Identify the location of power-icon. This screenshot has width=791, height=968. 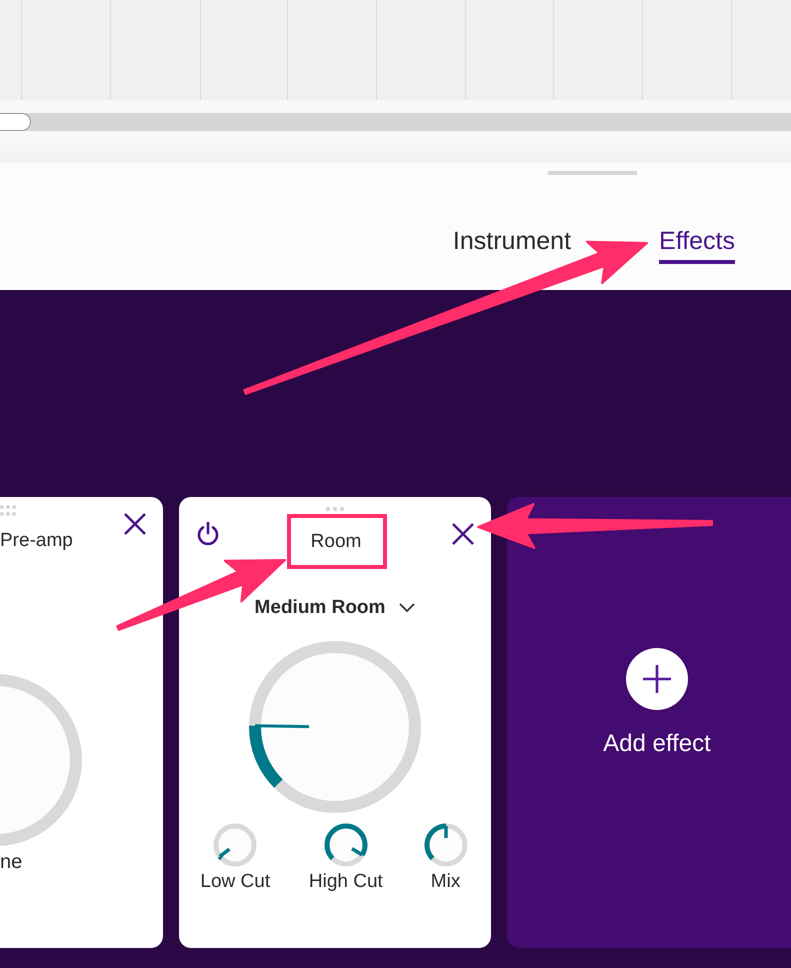
(208, 534).